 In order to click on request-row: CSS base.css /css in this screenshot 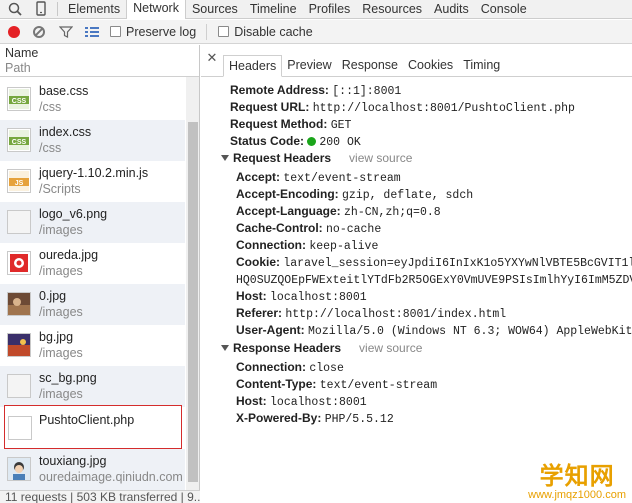, I will do `click(92, 99)`.